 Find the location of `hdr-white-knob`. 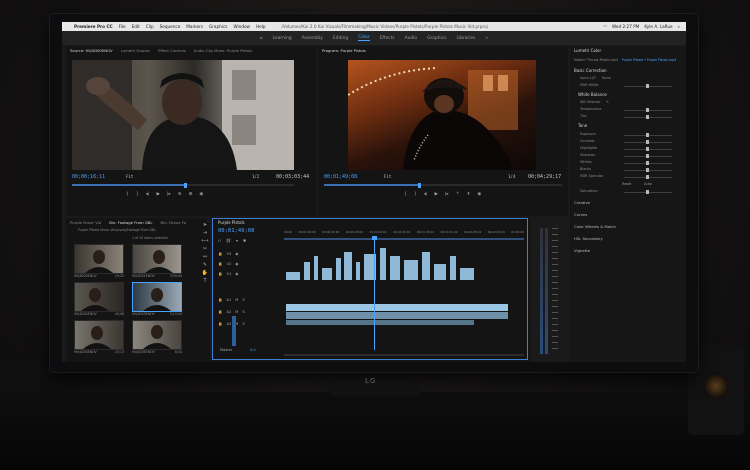

hdr-white-knob is located at coordinates (647, 86).